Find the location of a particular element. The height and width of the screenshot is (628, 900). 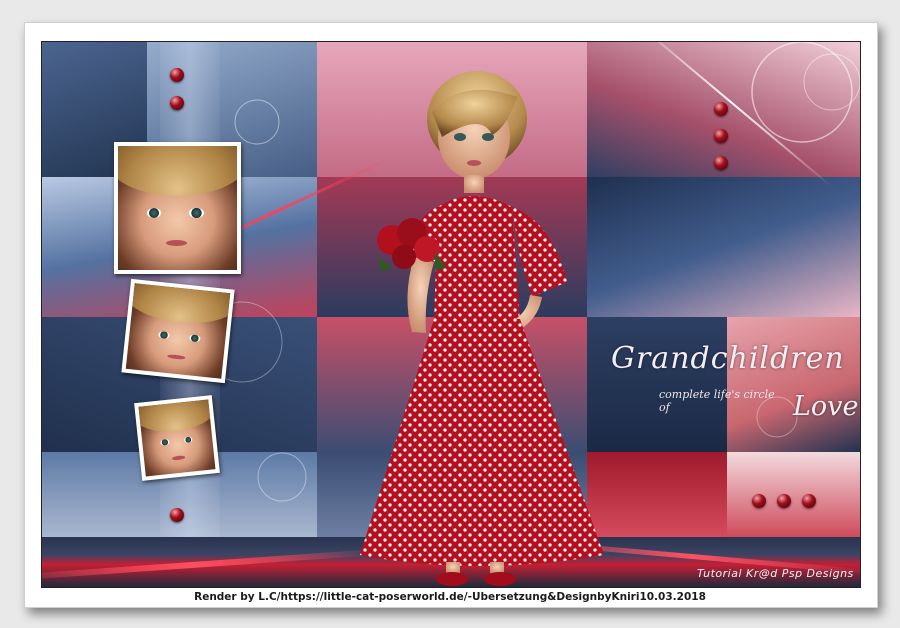

portrait-photo-small is located at coordinates (177, 438).